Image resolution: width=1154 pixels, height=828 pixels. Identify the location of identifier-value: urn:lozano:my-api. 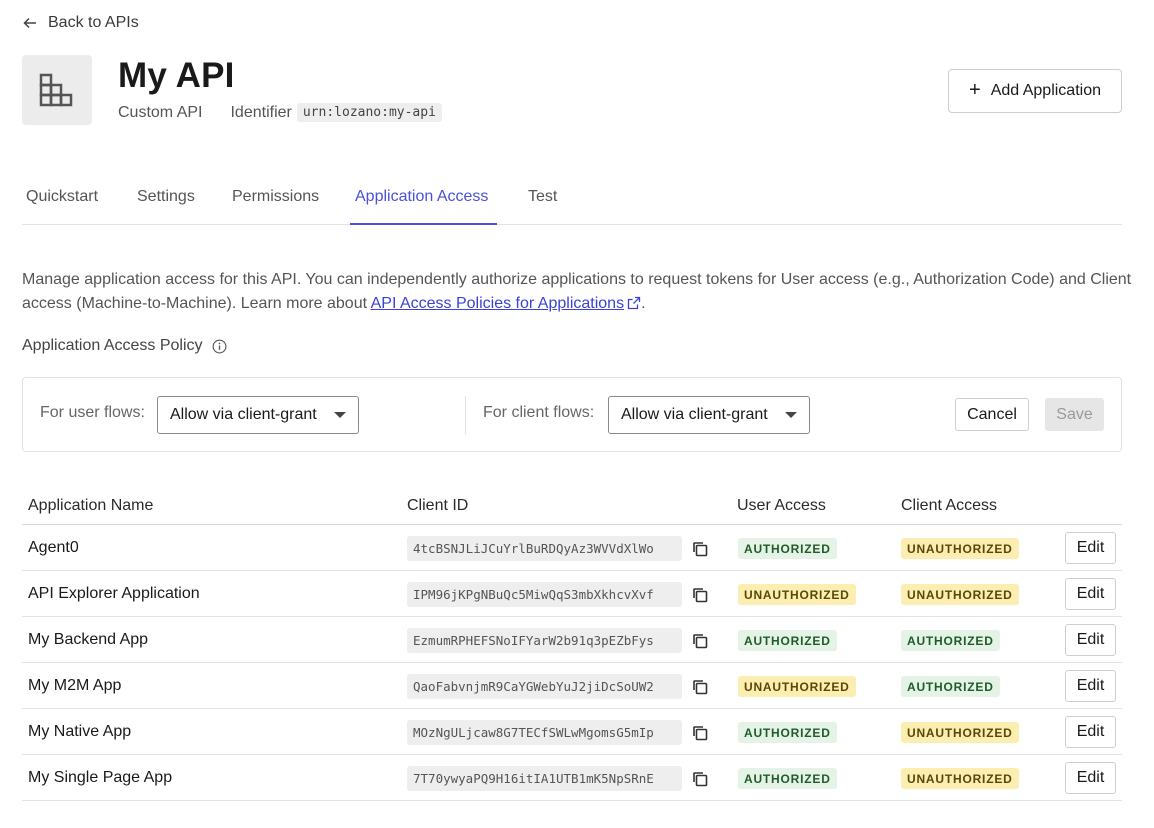
(369, 112).